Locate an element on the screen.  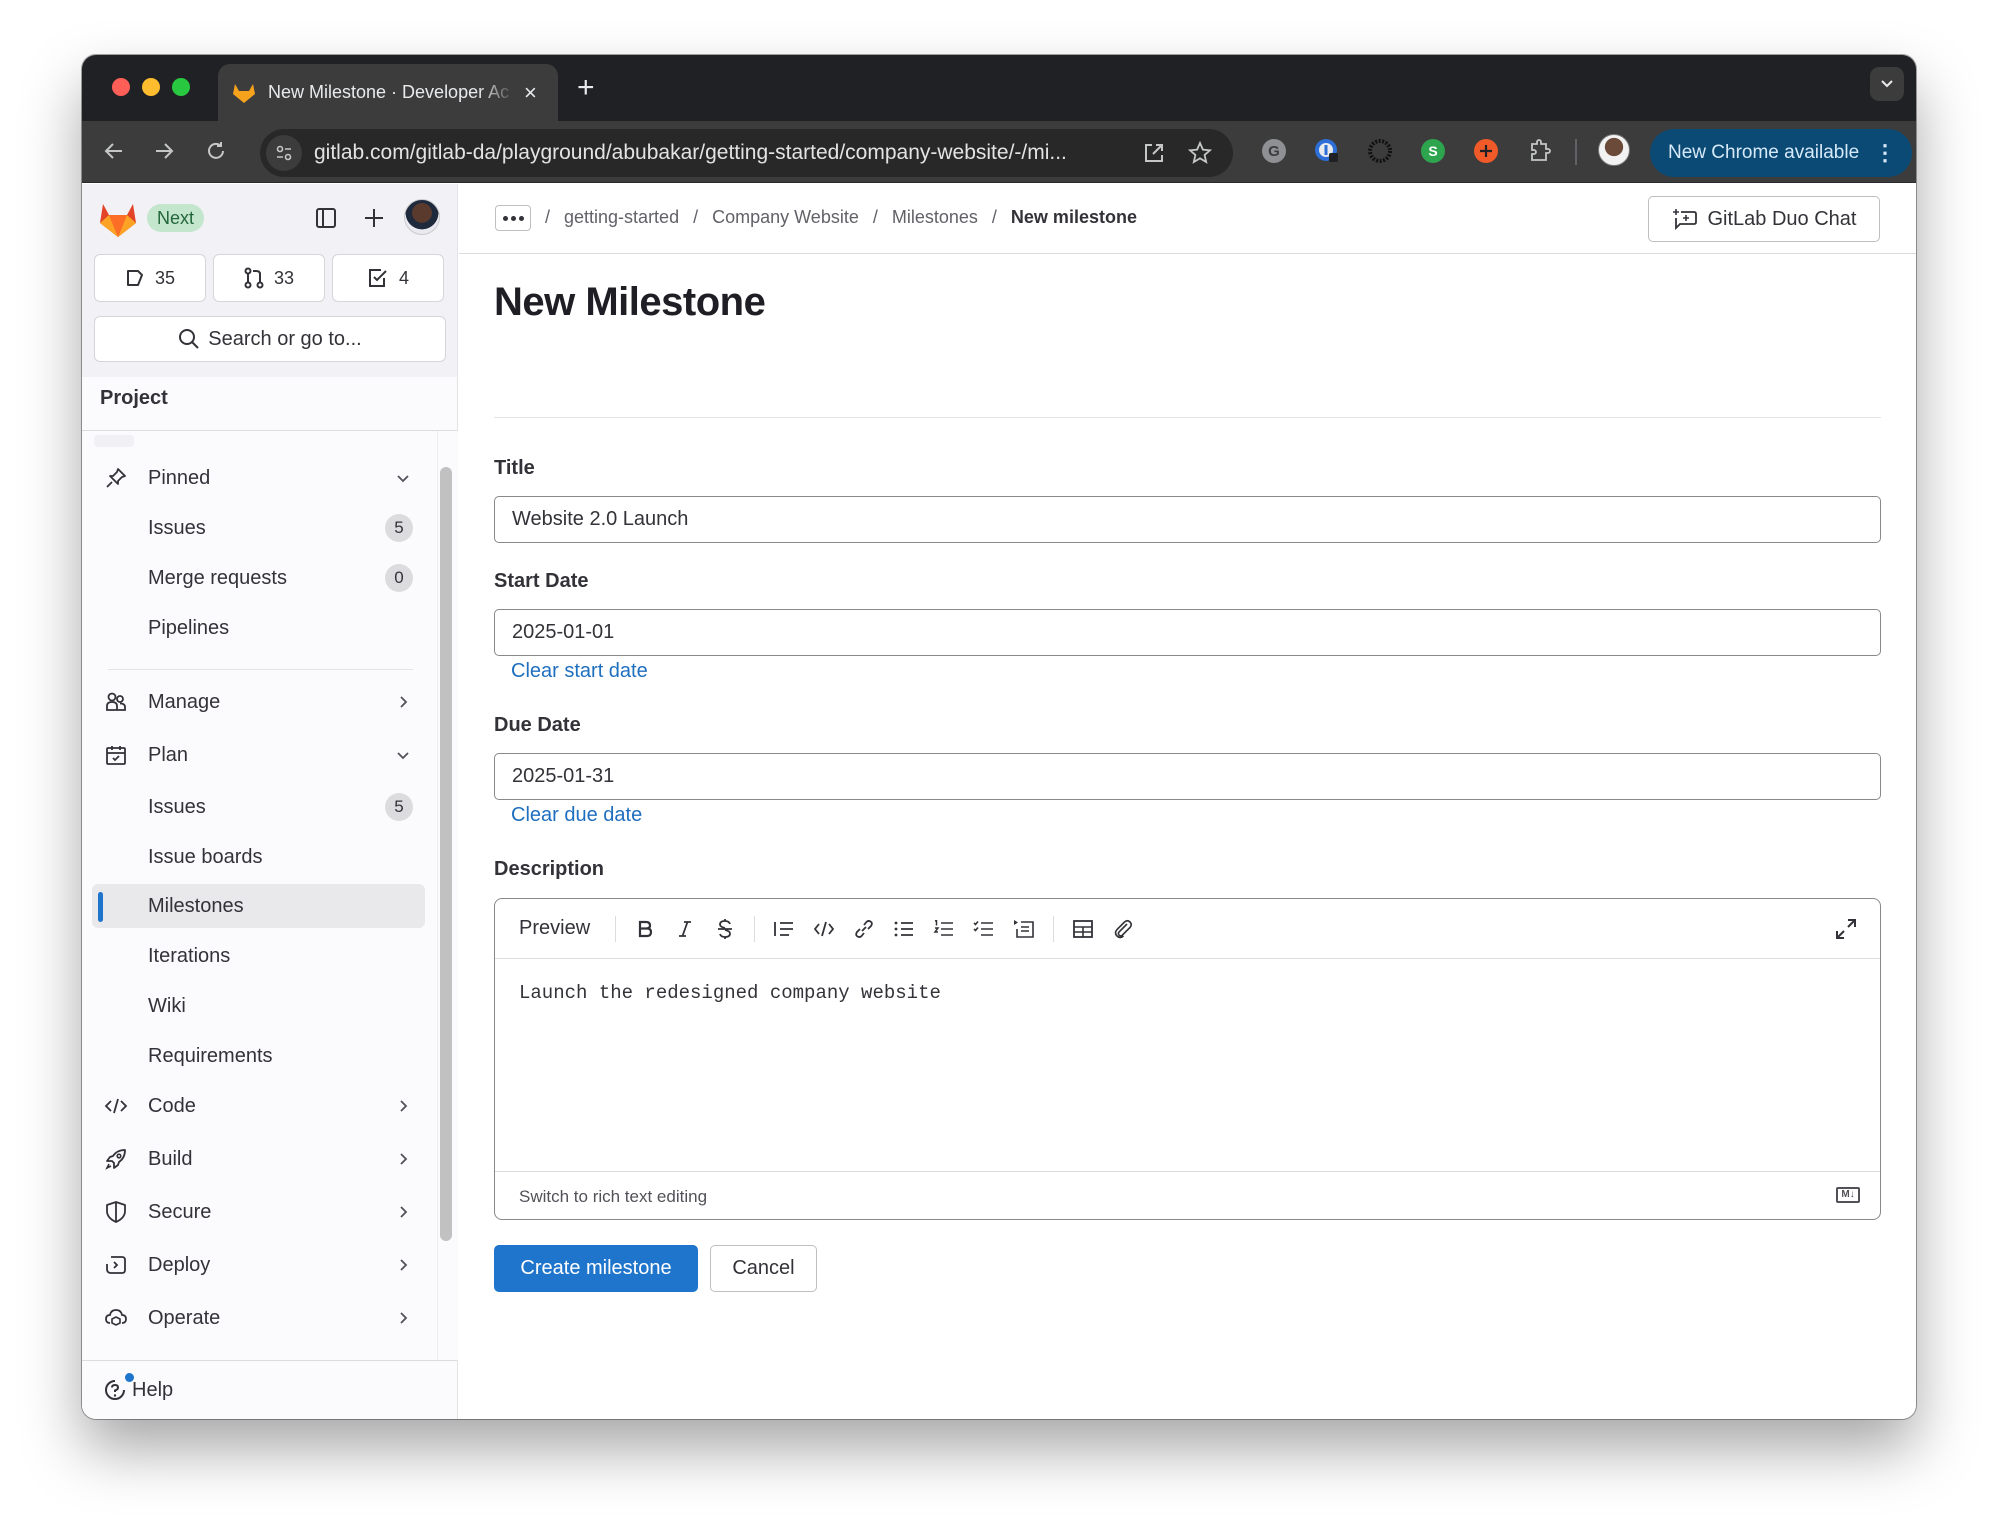
code-button is located at coordinates (824, 929).